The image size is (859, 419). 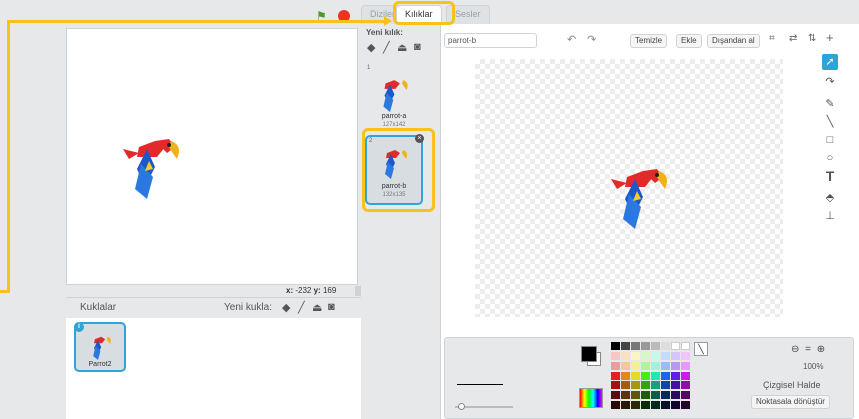 I want to click on pencil-icon: ✎, so click(x=830, y=104).